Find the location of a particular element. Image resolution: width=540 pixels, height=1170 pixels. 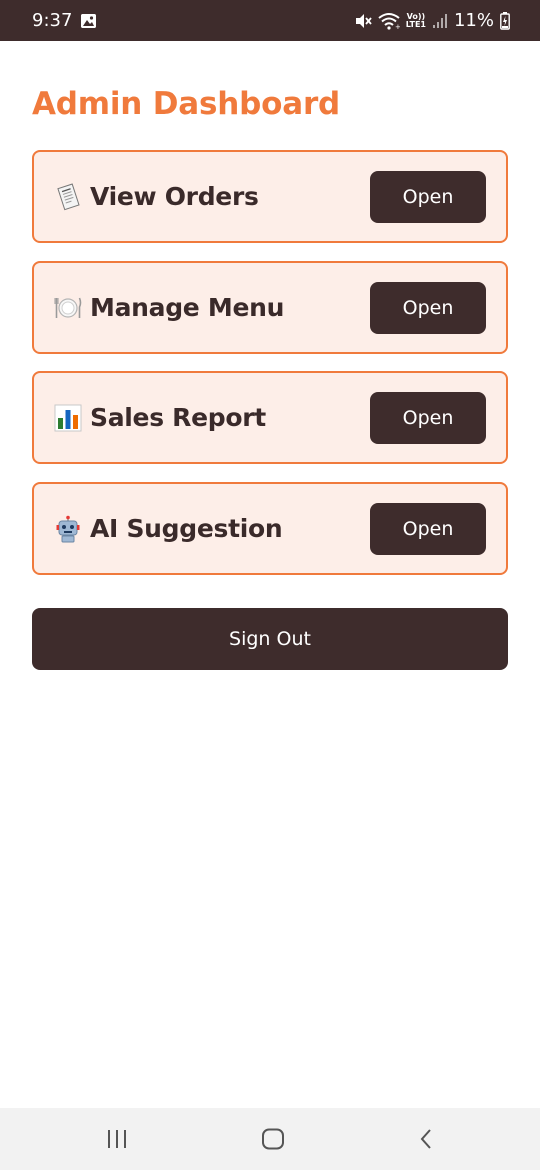

card-sales-report: Sales Report Open is located at coordinates (270, 417).